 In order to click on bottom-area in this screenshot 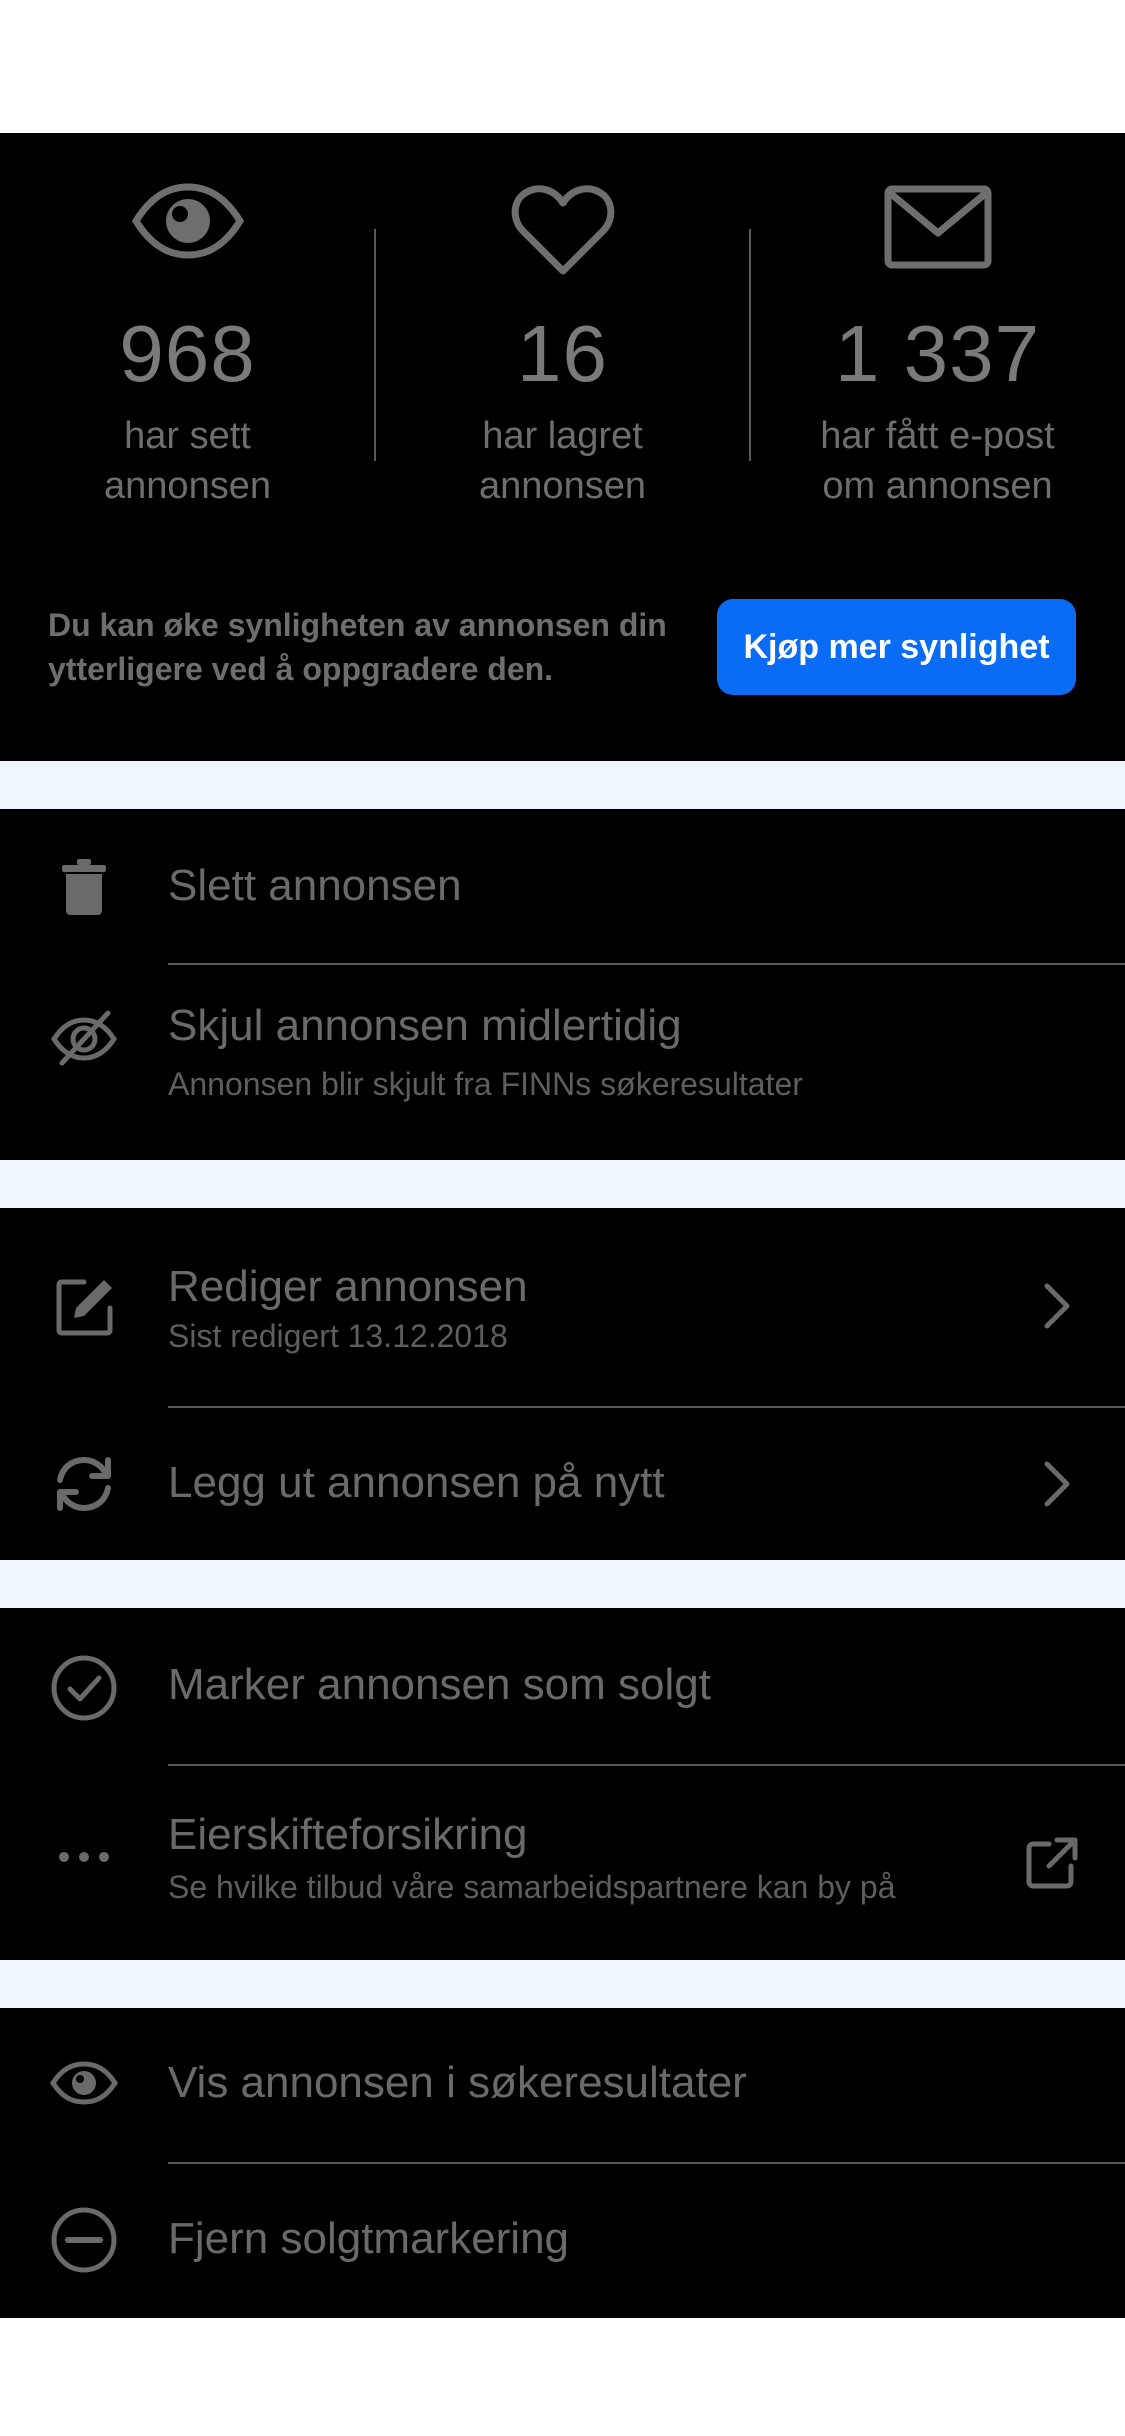, I will do `click(562, 2377)`.